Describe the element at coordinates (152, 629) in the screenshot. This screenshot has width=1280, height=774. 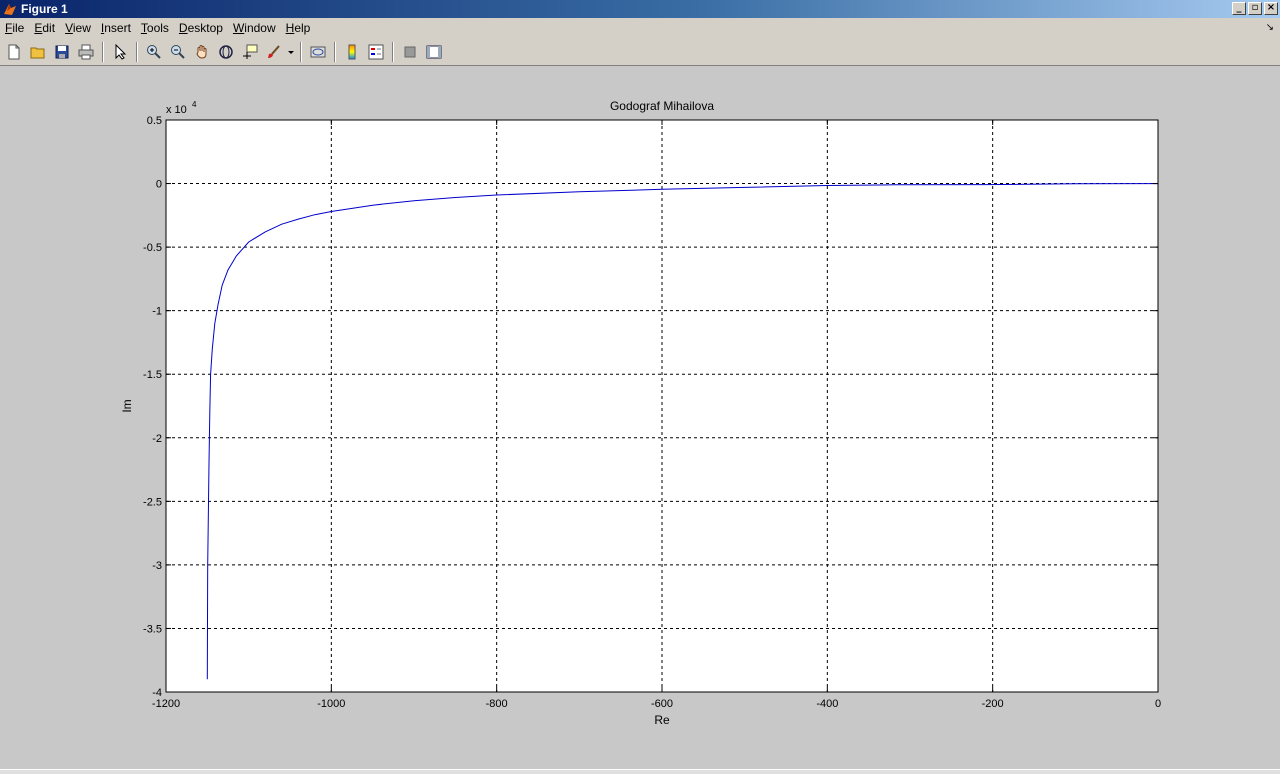
I see `y-tick-label: -3.5` at that location.